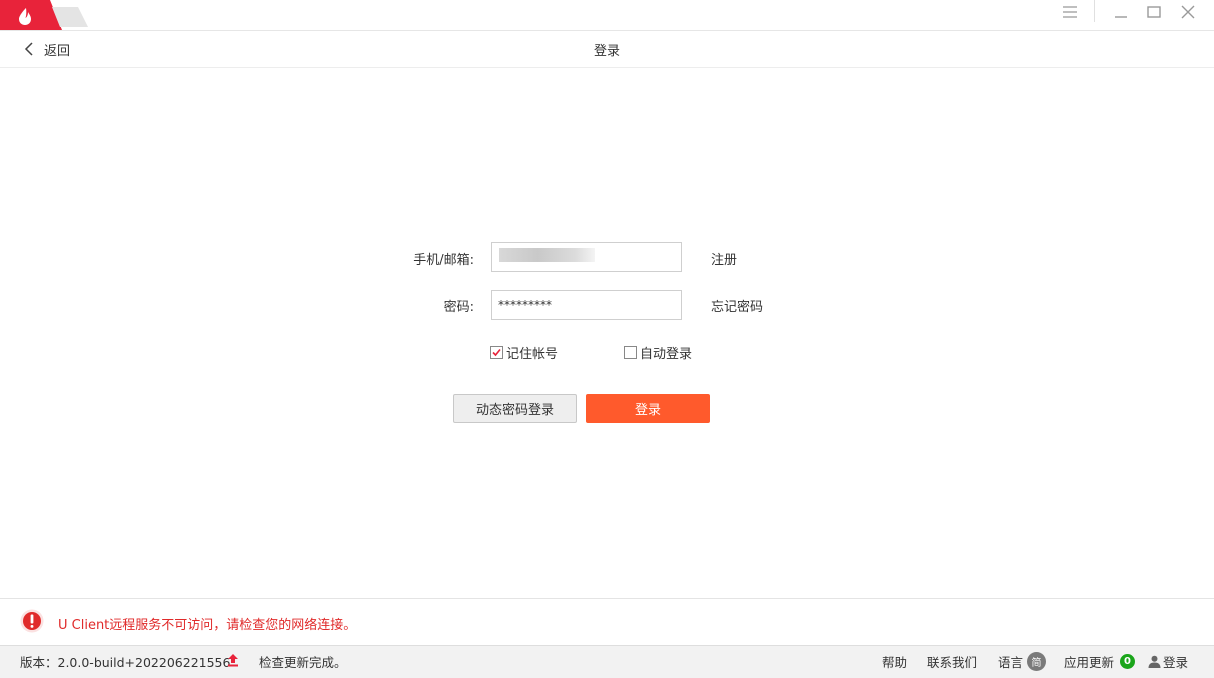 This screenshot has height=678, width=1214. I want to click on titlebar-divider, so click(1094, 11).